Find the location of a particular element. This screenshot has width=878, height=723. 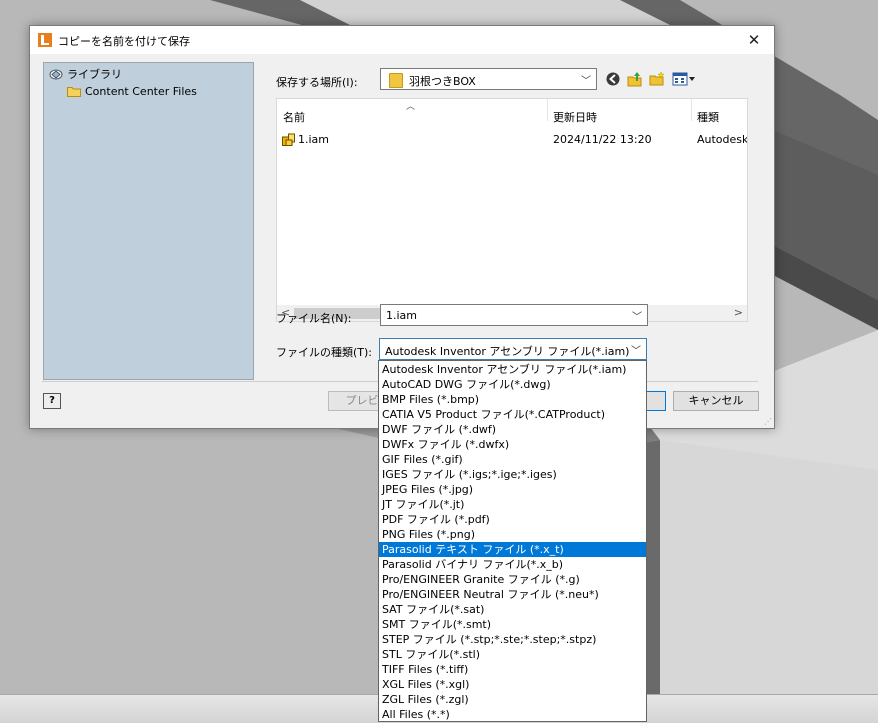

file-type-option: DWF ファイル (*.dwf) is located at coordinates (512, 429).